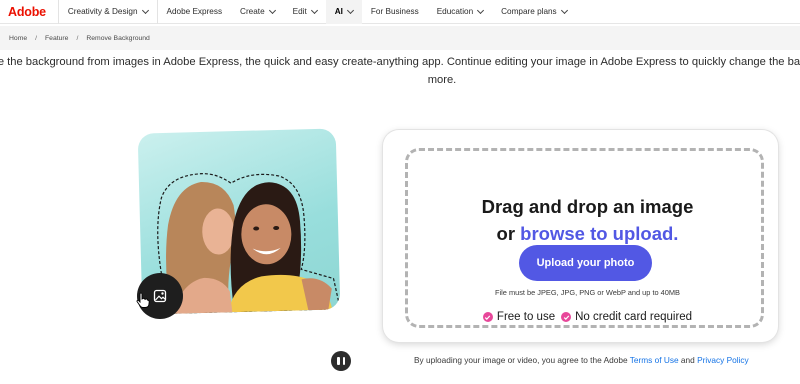 This screenshot has width=800, height=384. What do you see at coordinates (599, 233) in the screenshot?
I see `browse-to-upload-link: browse to upload.` at bounding box center [599, 233].